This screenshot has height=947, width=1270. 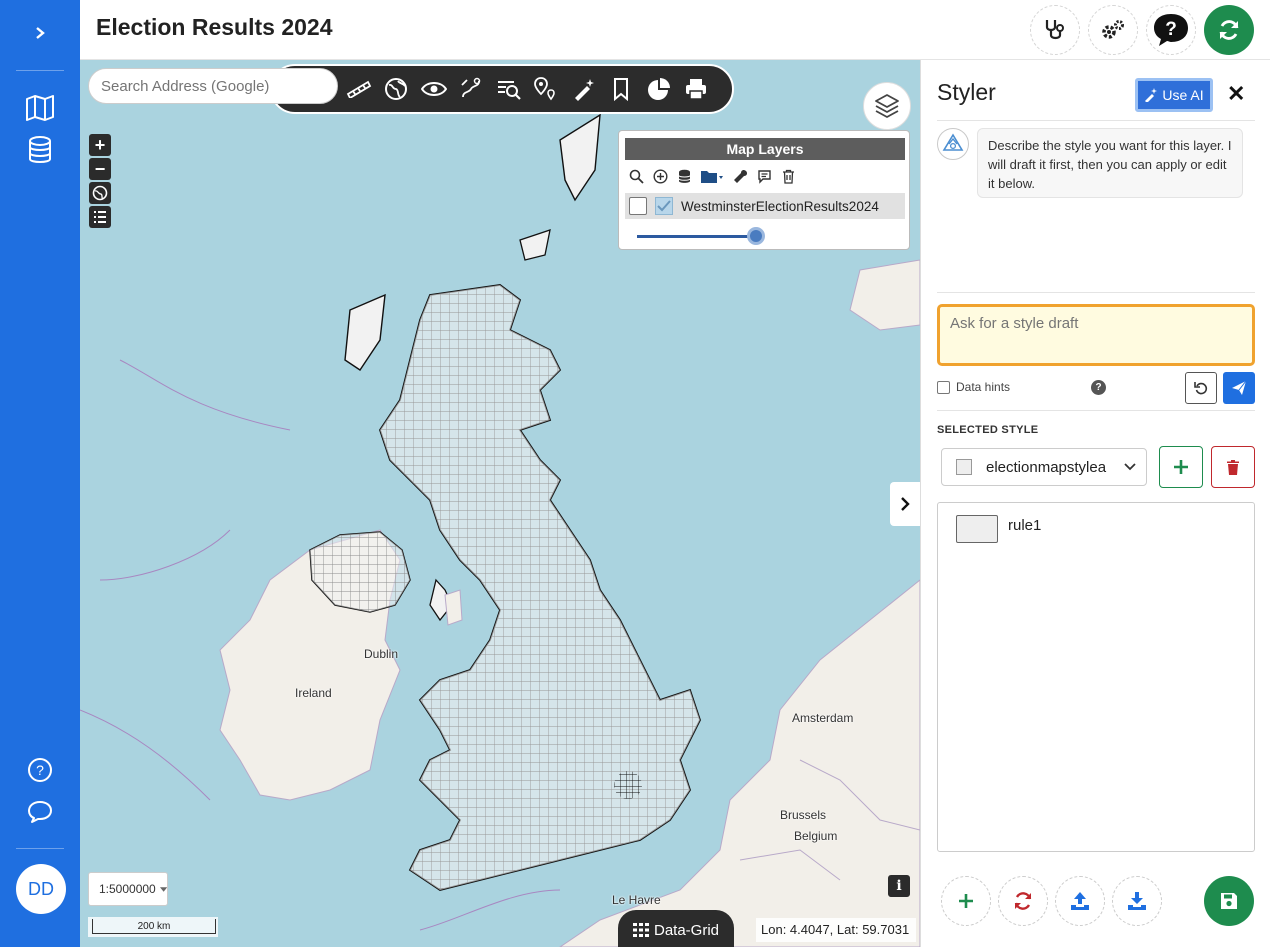 I want to click on eye-icon, so click(x=433, y=89).